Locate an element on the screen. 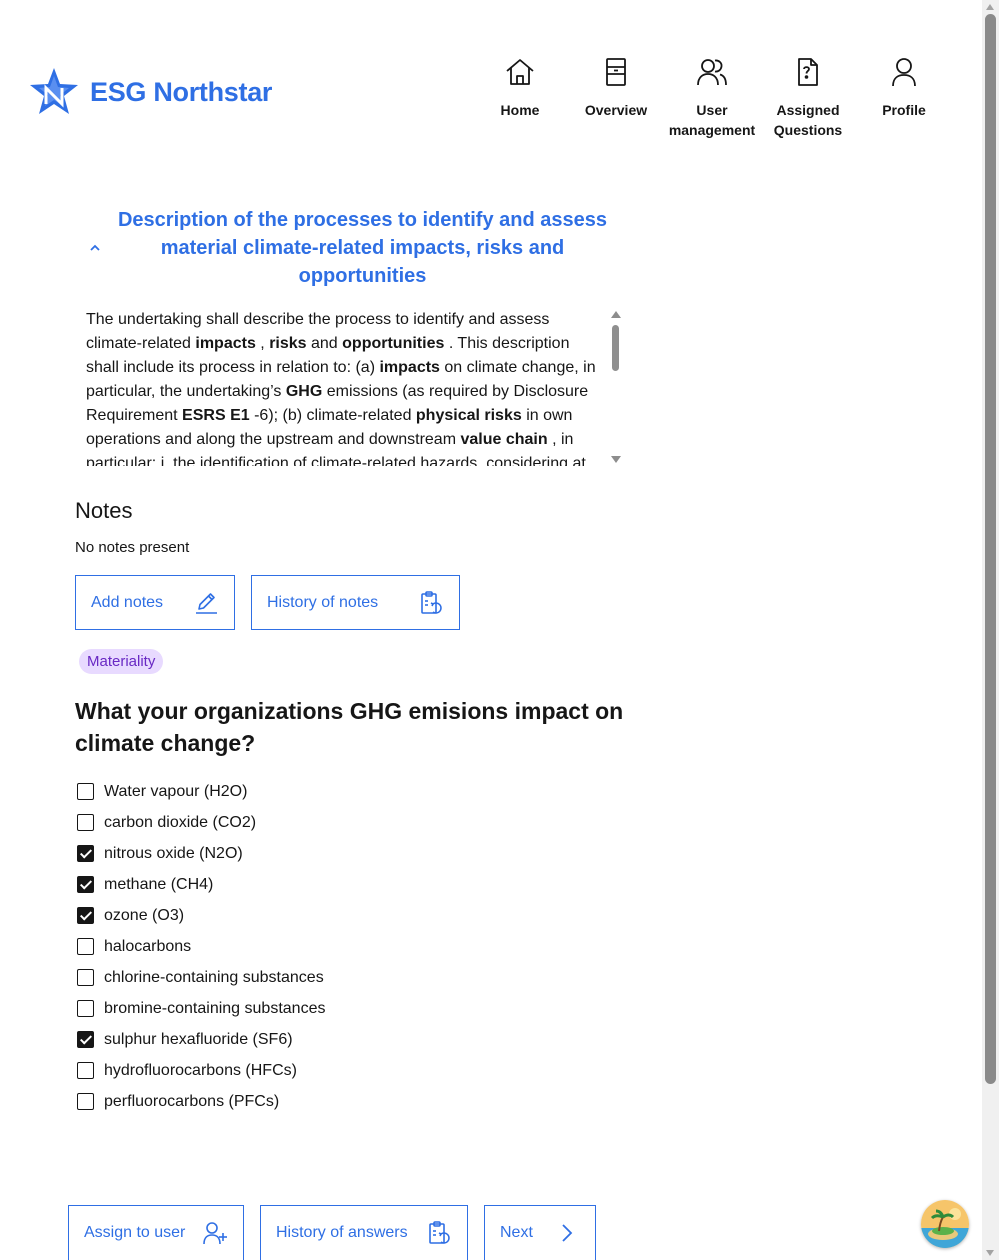 The height and width of the screenshot is (1260, 999). nav-item-assigned-questions: Assigned Questions is located at coordinates (808, 98).